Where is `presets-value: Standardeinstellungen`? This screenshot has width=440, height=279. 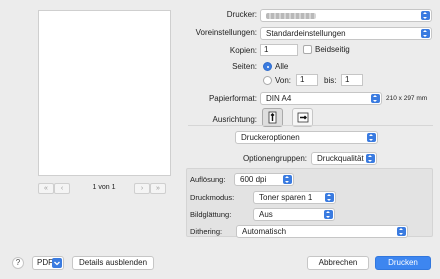
presets-value: Standardeinstellungen is located at coordinates (306, 33).